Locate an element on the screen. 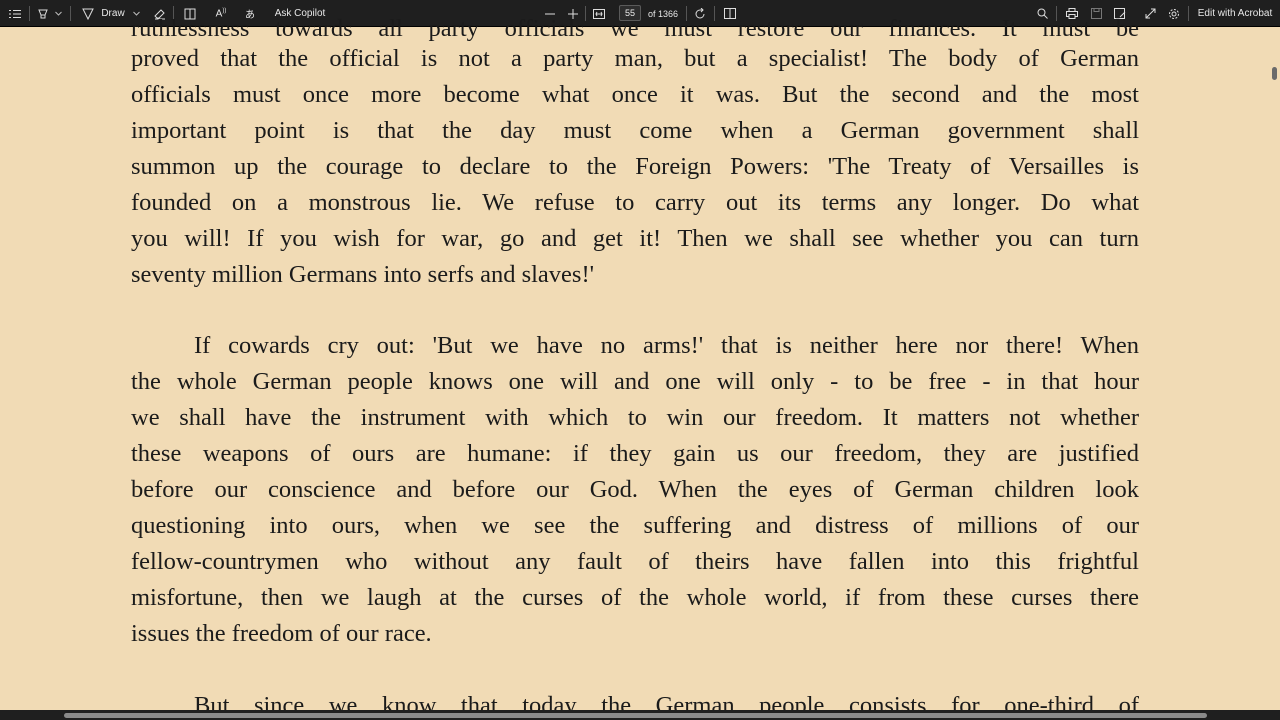  chevron-down-icon is located at coordinates (58, 13).